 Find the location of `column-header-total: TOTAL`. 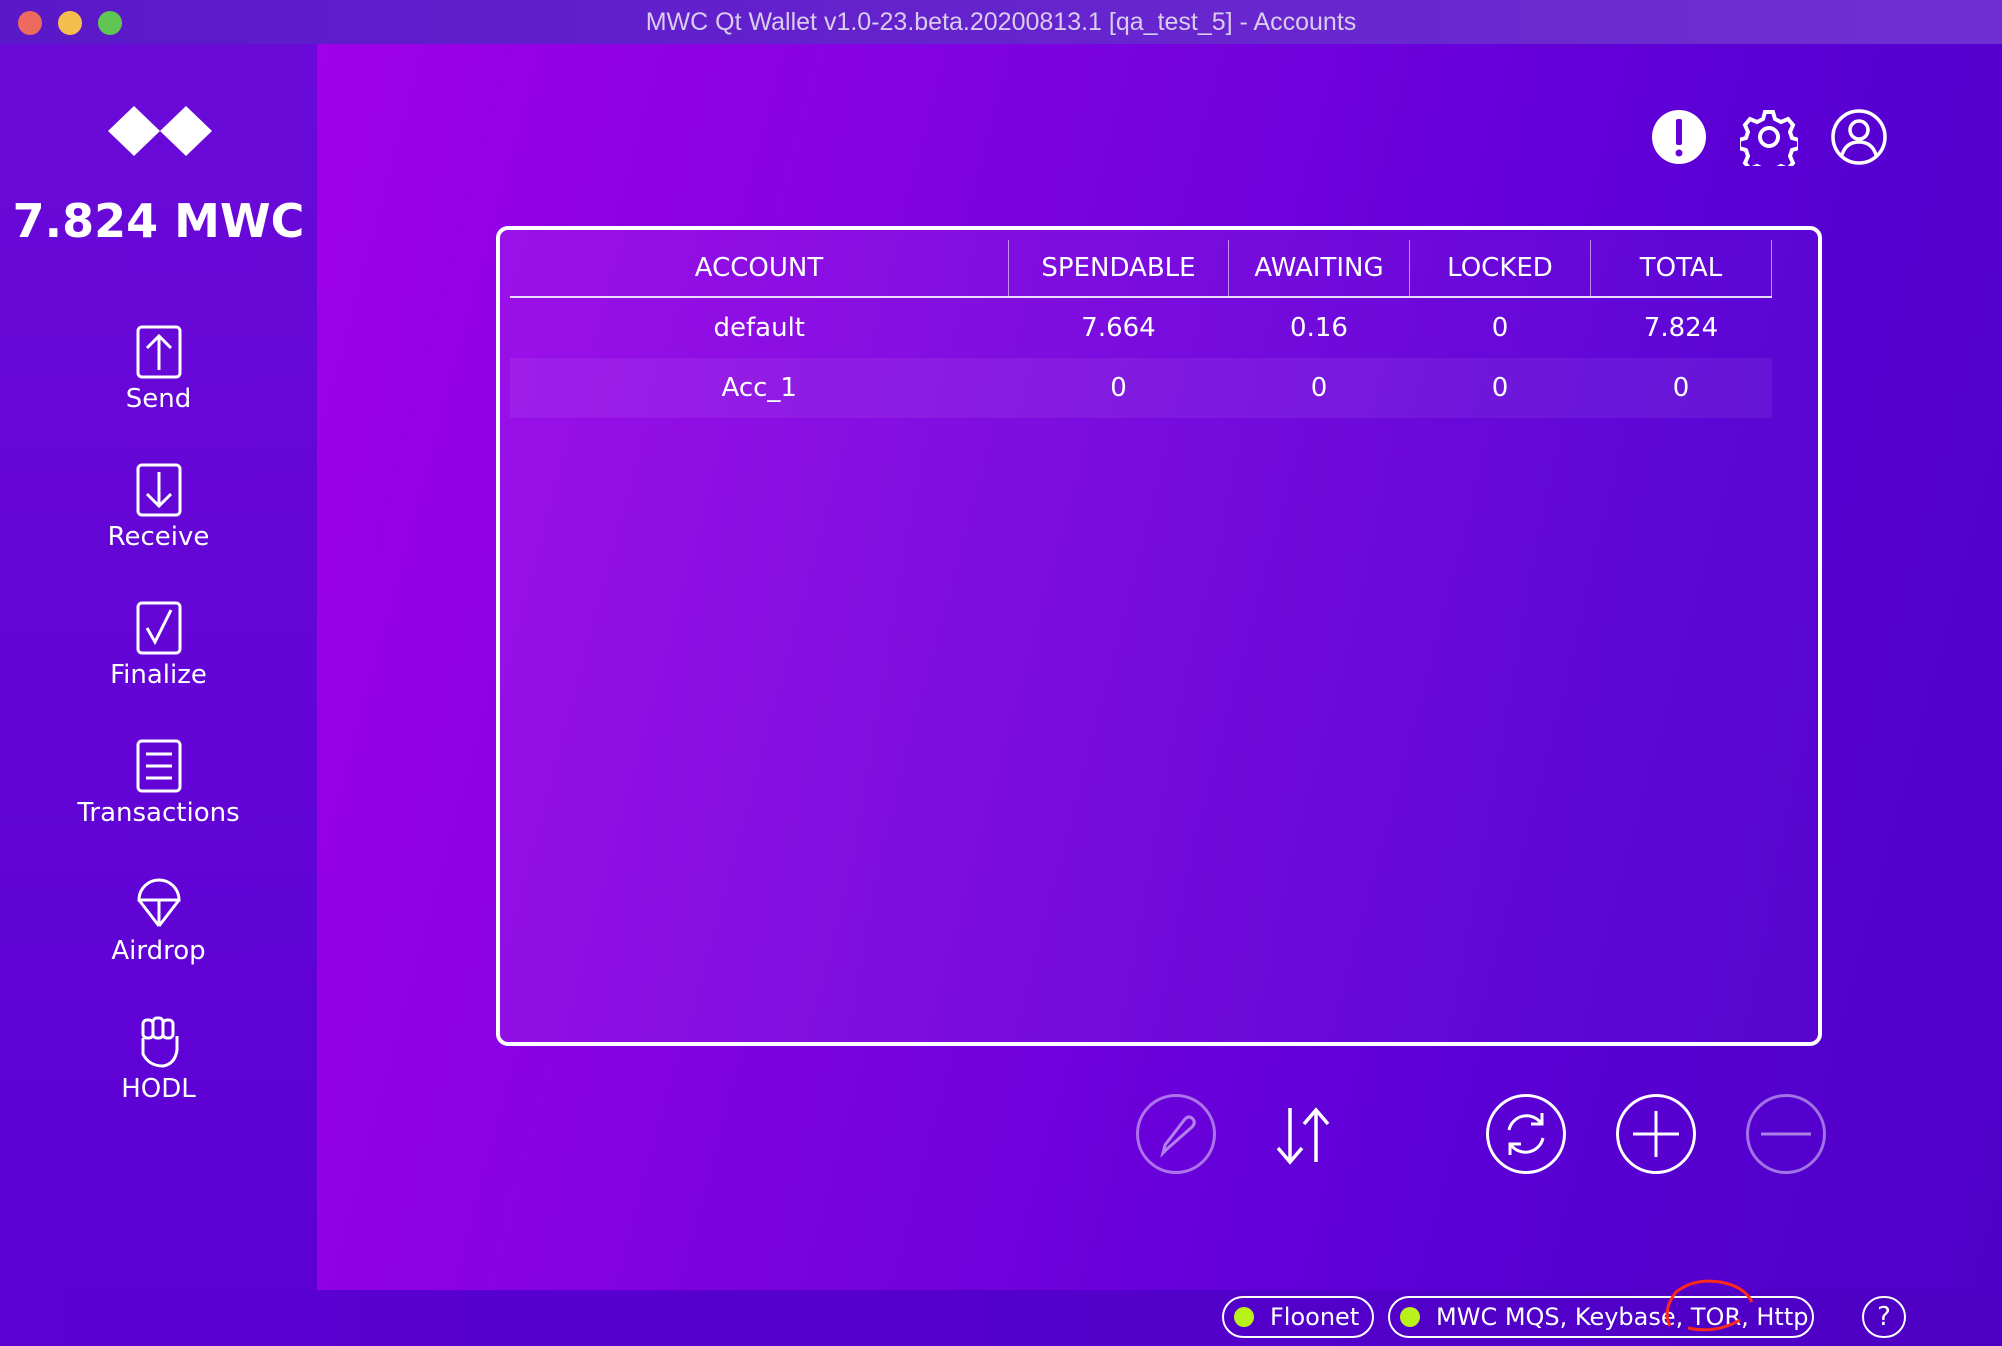

column-header-total: TOTAL is located at coordinates (1681, 269).